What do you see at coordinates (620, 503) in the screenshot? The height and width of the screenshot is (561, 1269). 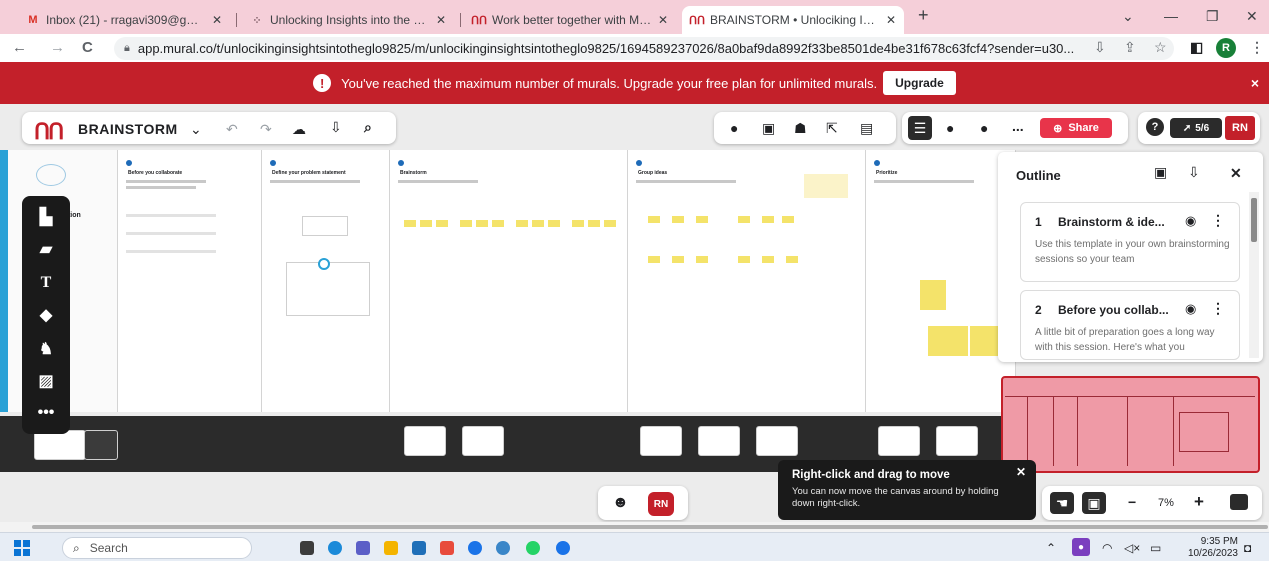 I see `emoji-icon: ☻` at bounding box center [620, 503].